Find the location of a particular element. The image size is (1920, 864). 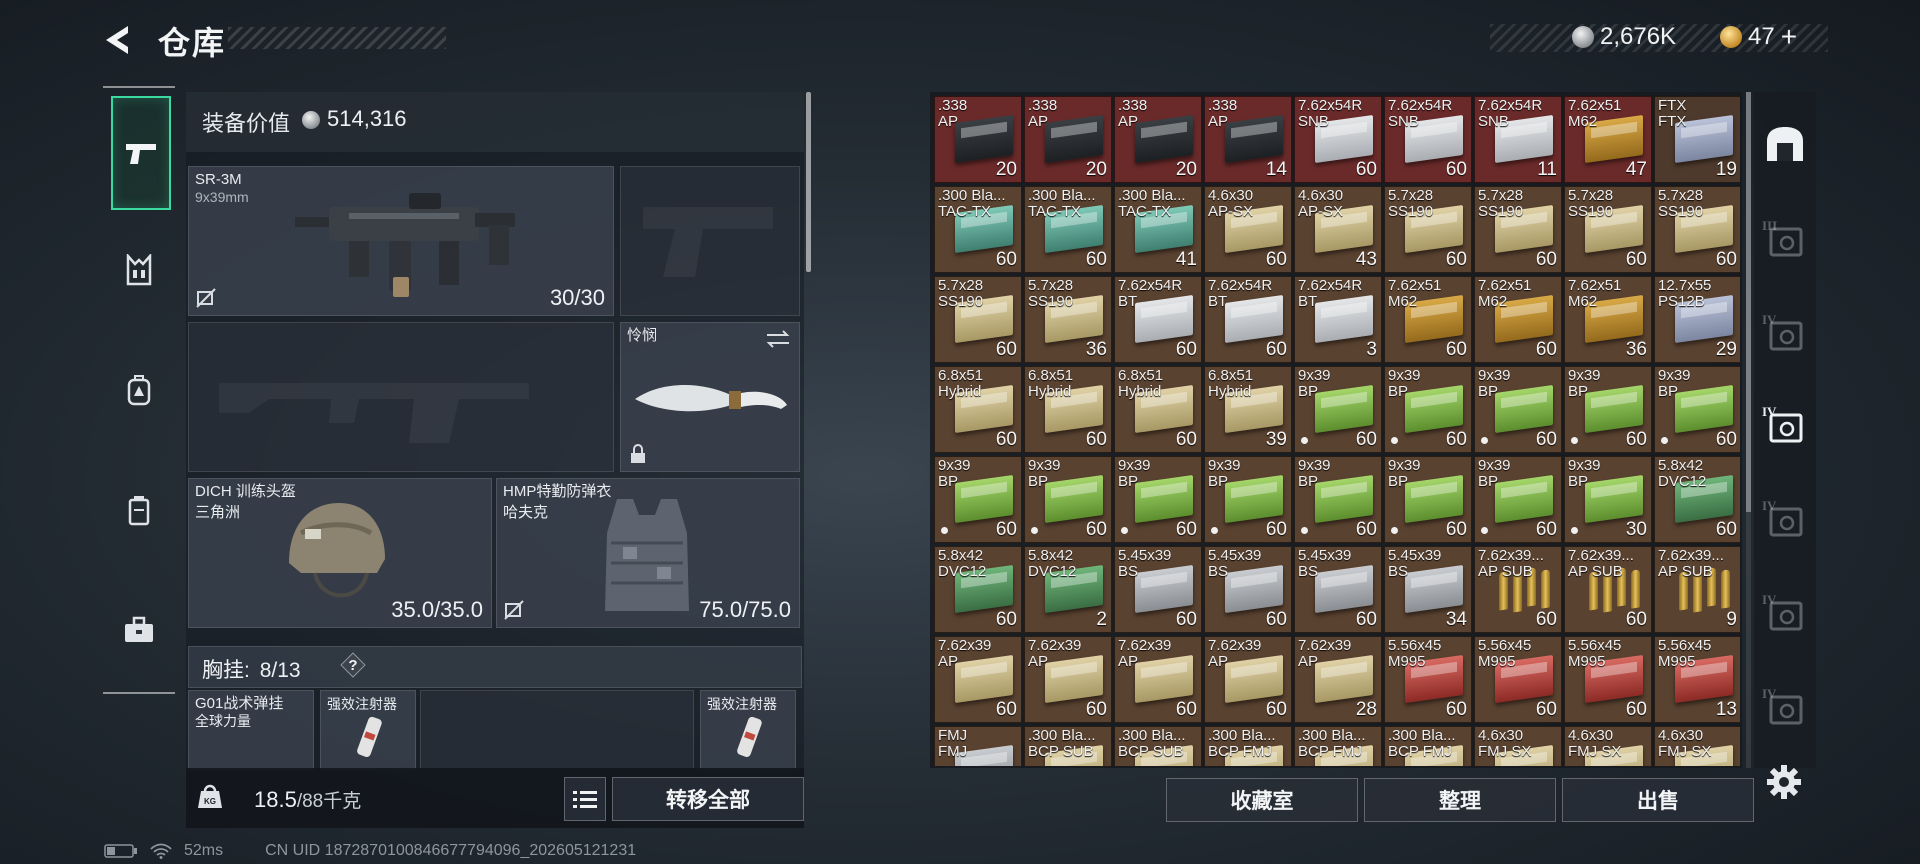

armor-slot: HMP特勤防弹衣 哈夫克 75.0/75.0 is located at coordinates (648, 553).